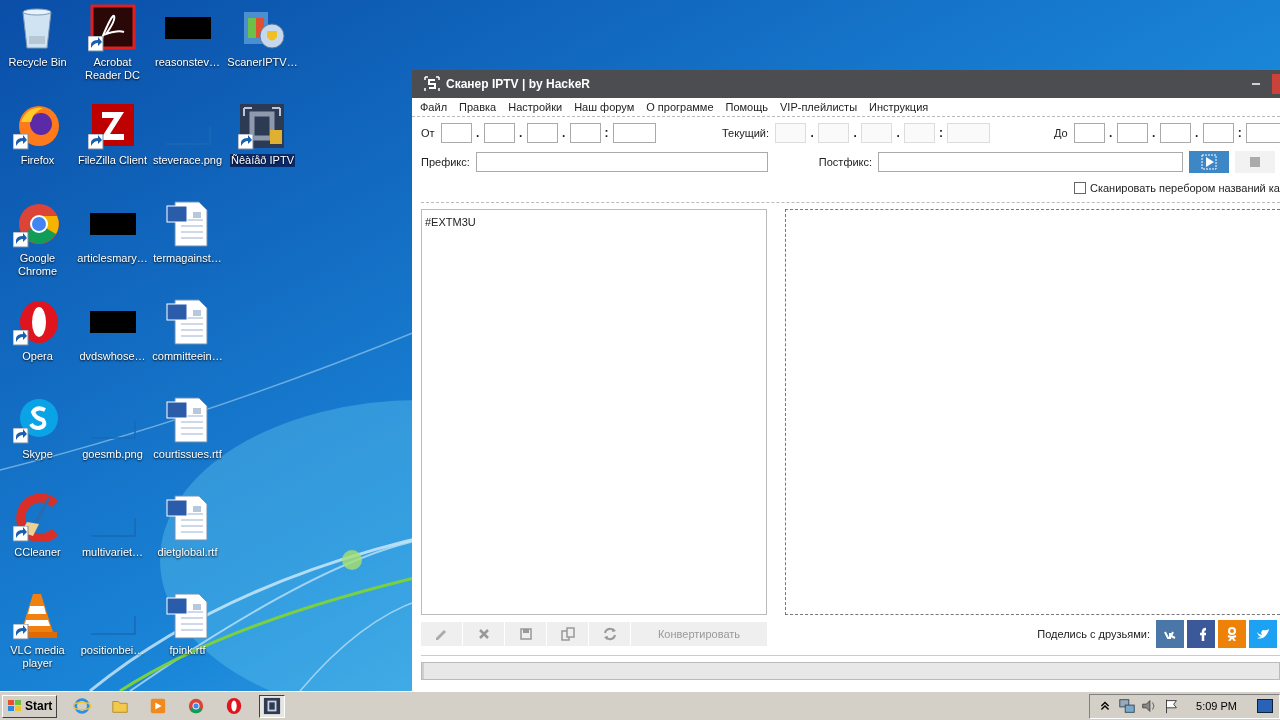 This screenshot has height=720, width=1280. I want to click on scanner-frame-icon, so click(272, 706).